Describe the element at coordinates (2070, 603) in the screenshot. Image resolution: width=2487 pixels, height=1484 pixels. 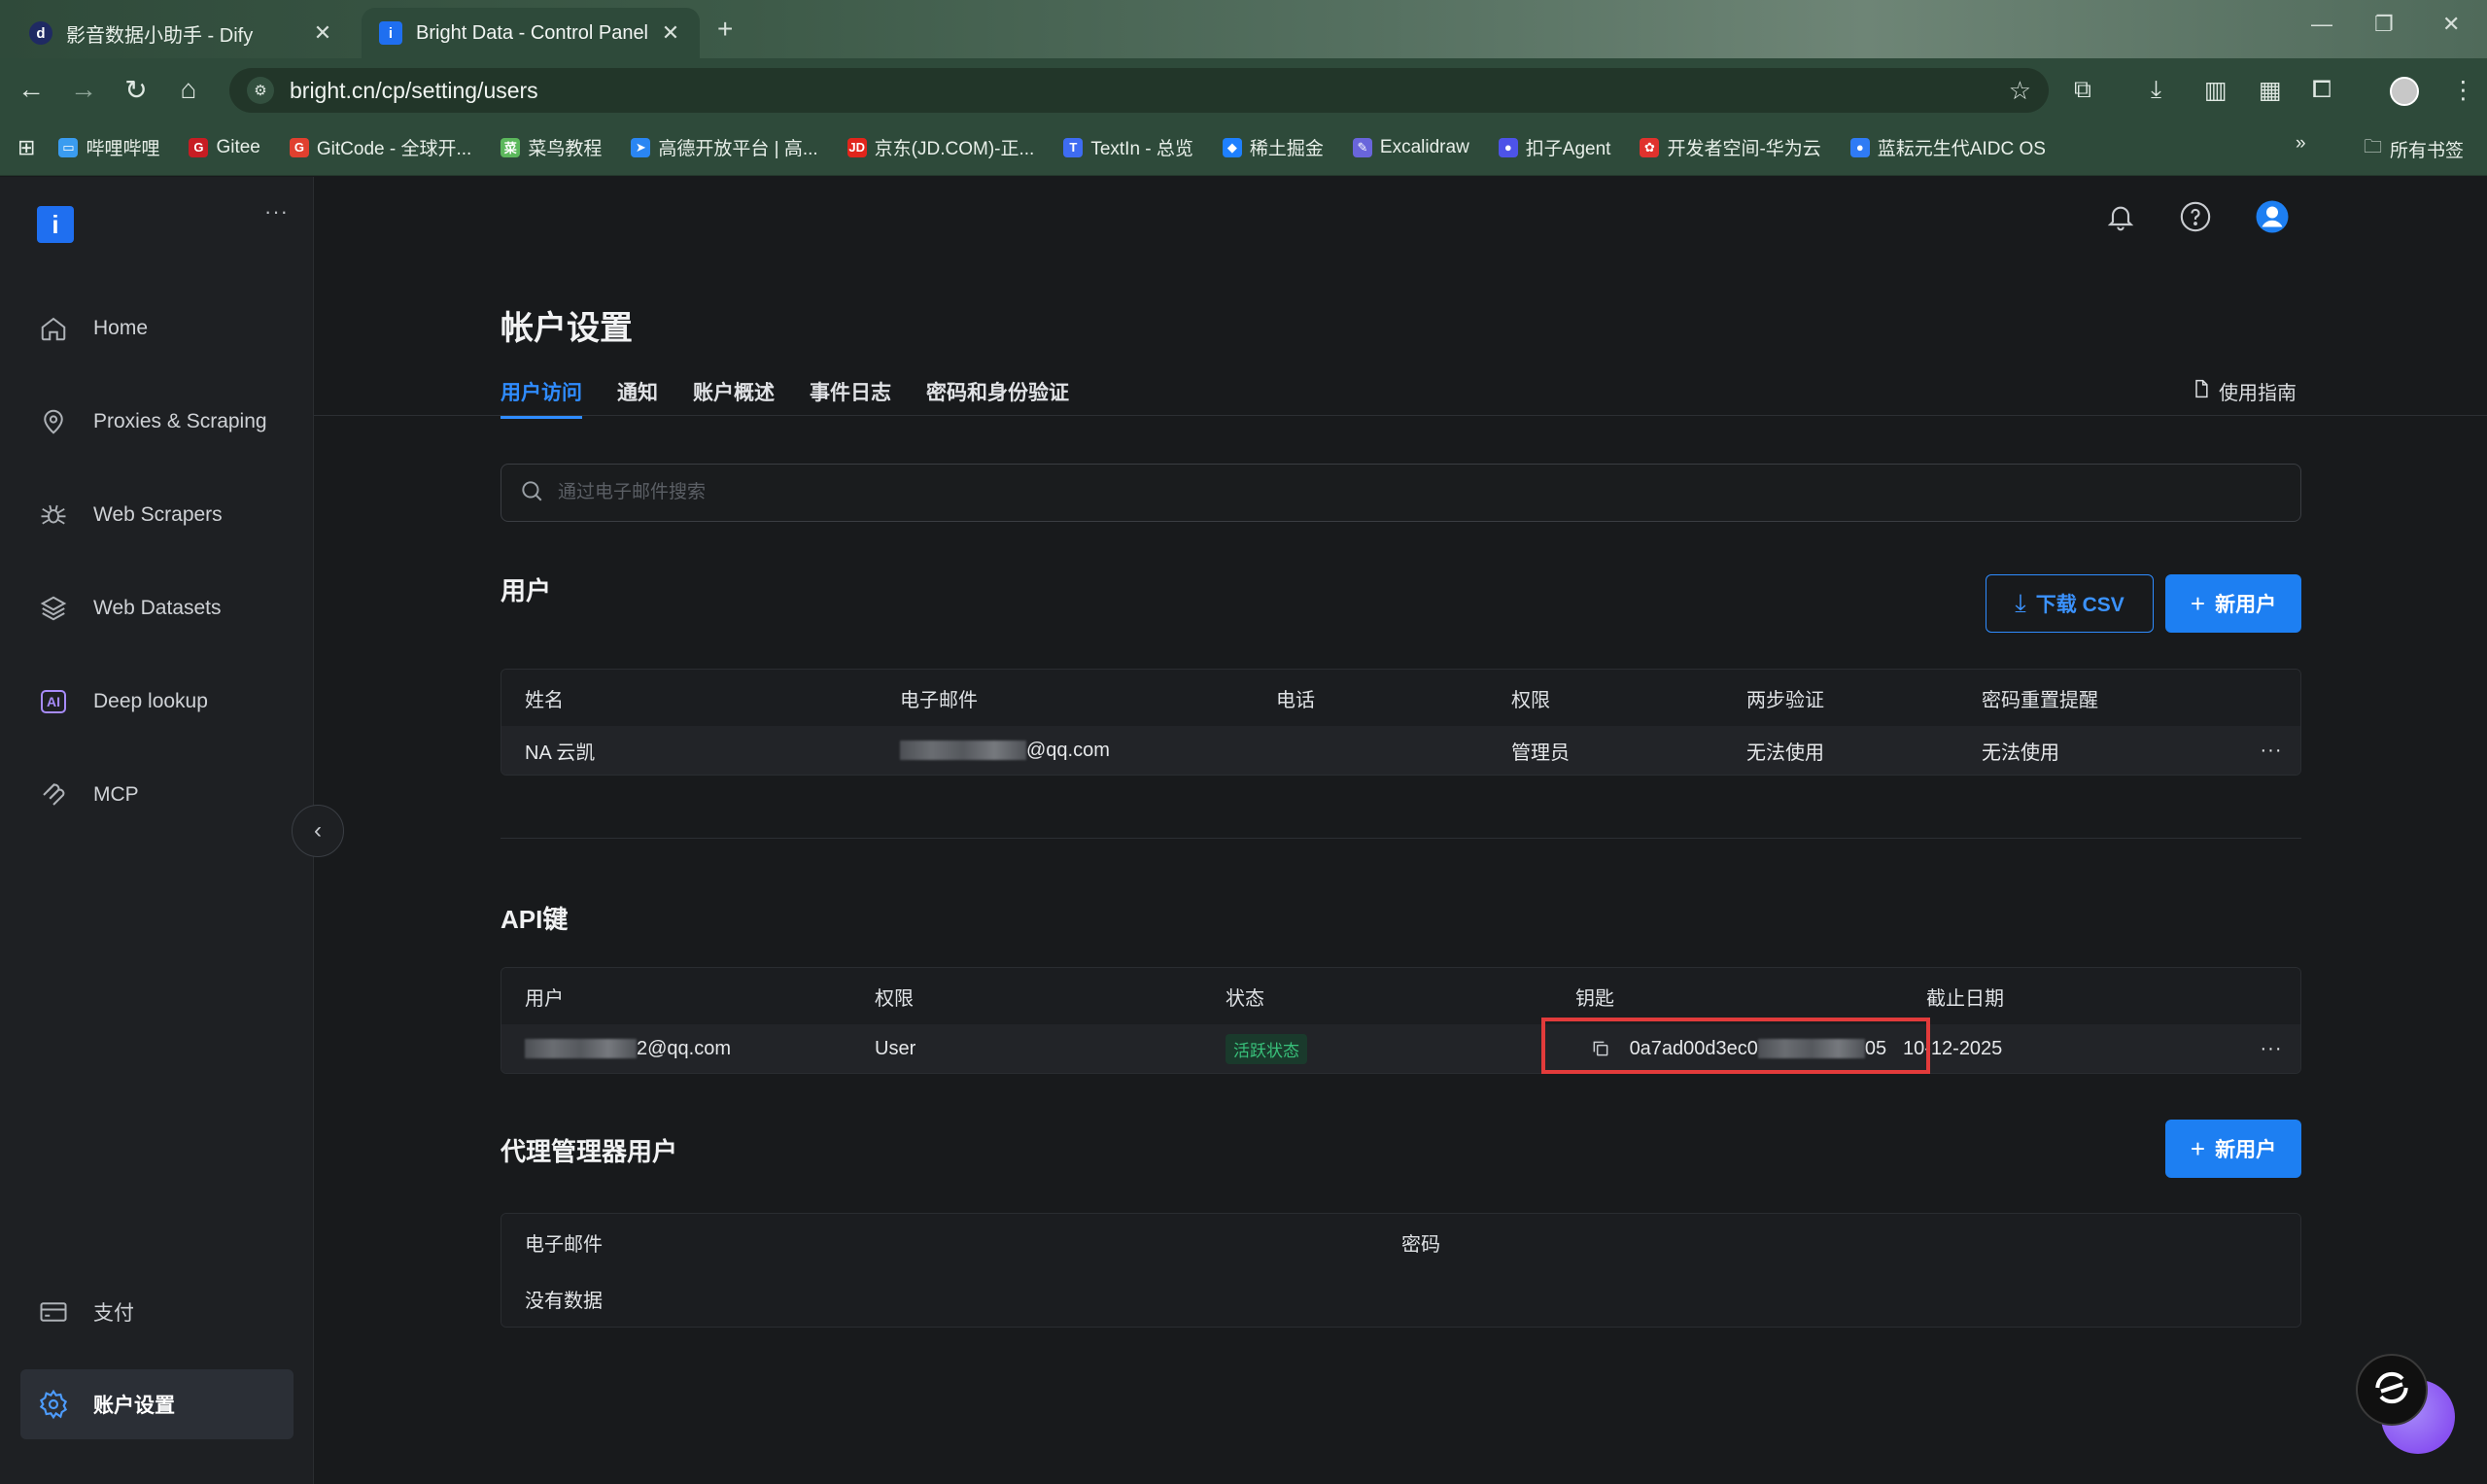
I see `download-csv-button: ⤓ 下载 CSV` at that location.